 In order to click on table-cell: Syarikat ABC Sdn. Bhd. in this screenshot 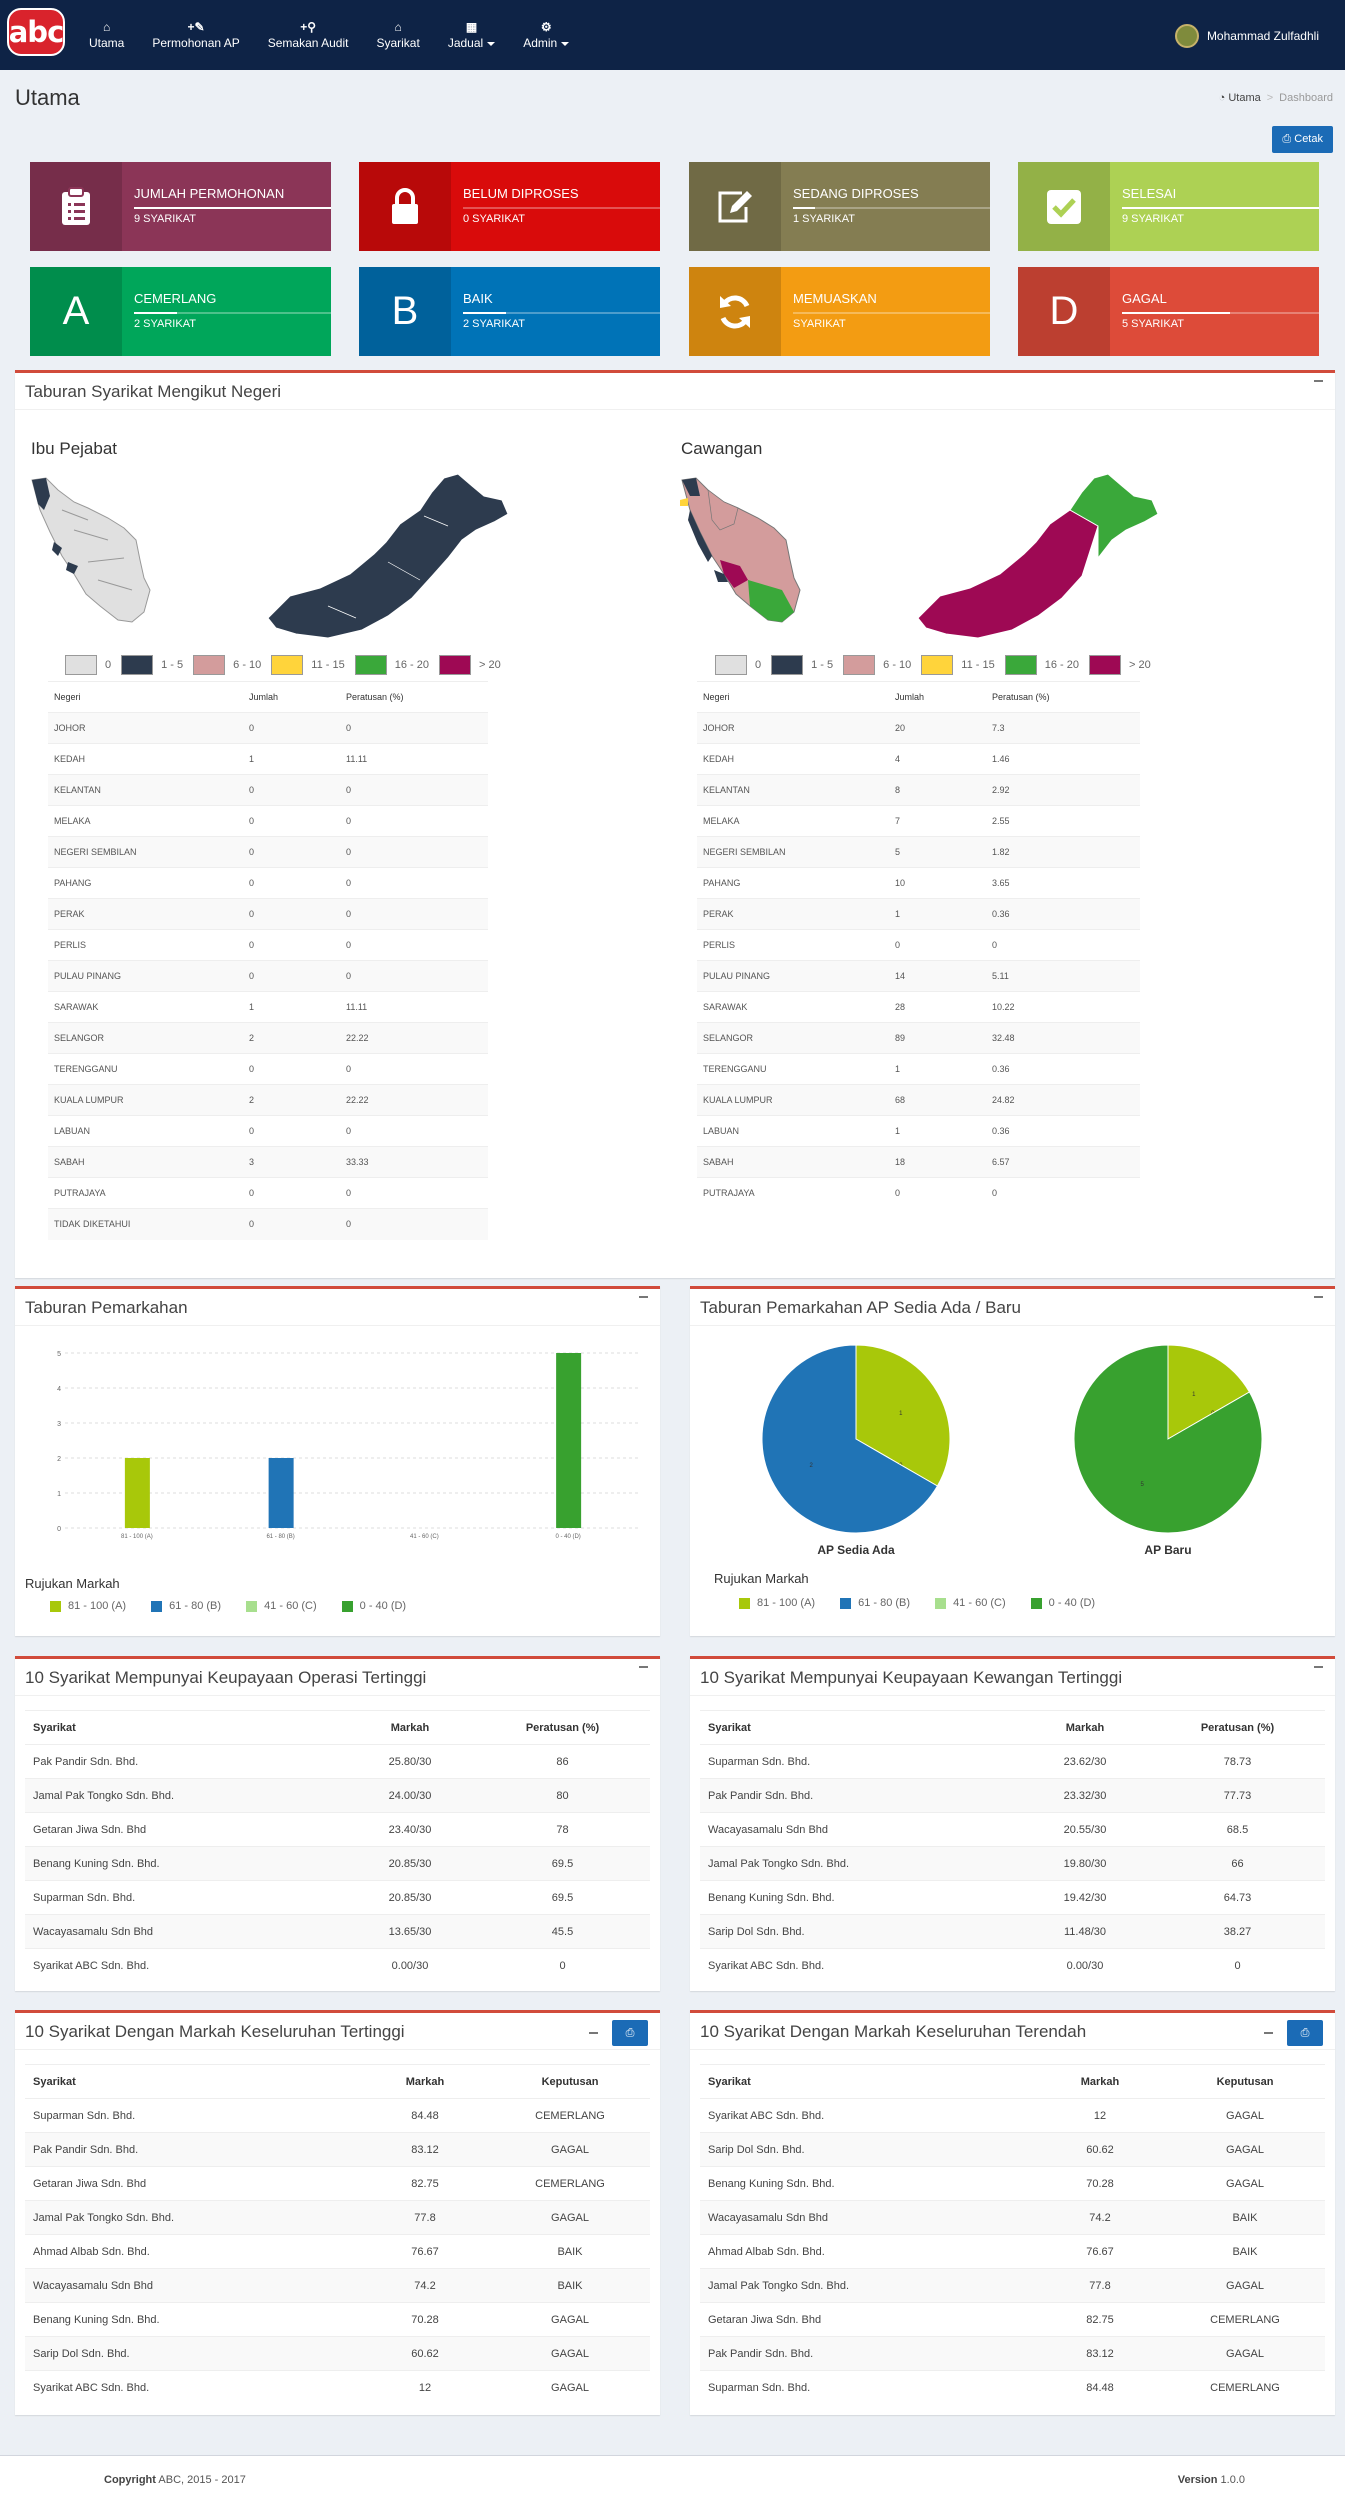, I will do `click(867, 2115)`.